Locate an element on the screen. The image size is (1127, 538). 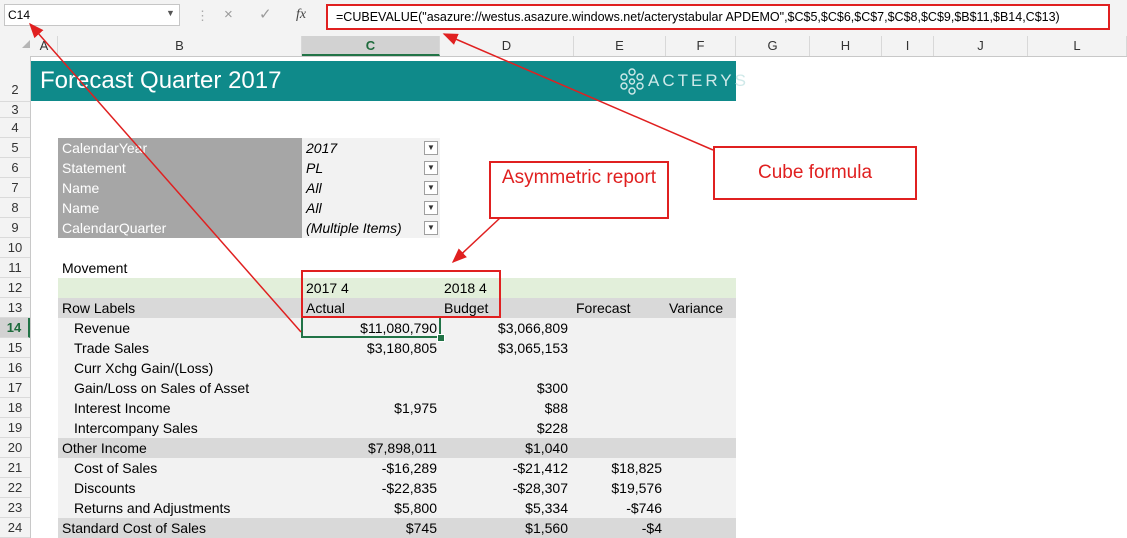
cell-budget: -$28,307 is located at coordinates (504, 488).